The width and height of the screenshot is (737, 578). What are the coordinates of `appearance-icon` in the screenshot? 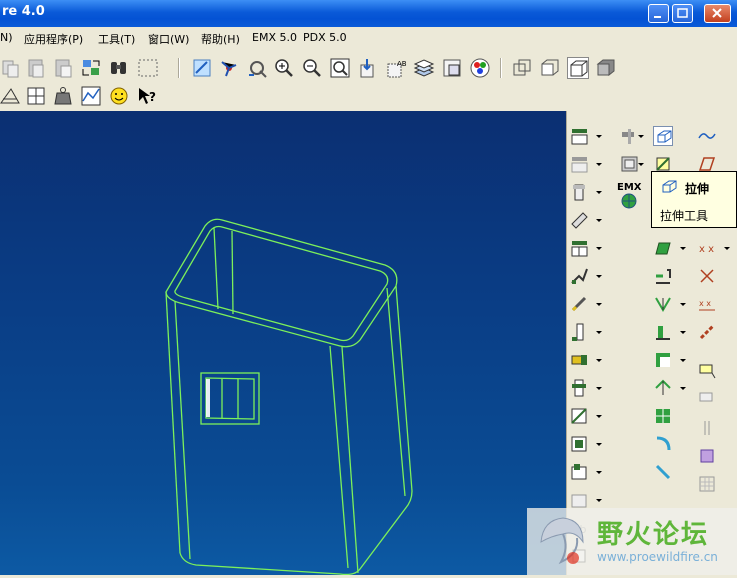 It's located at (480, 68).